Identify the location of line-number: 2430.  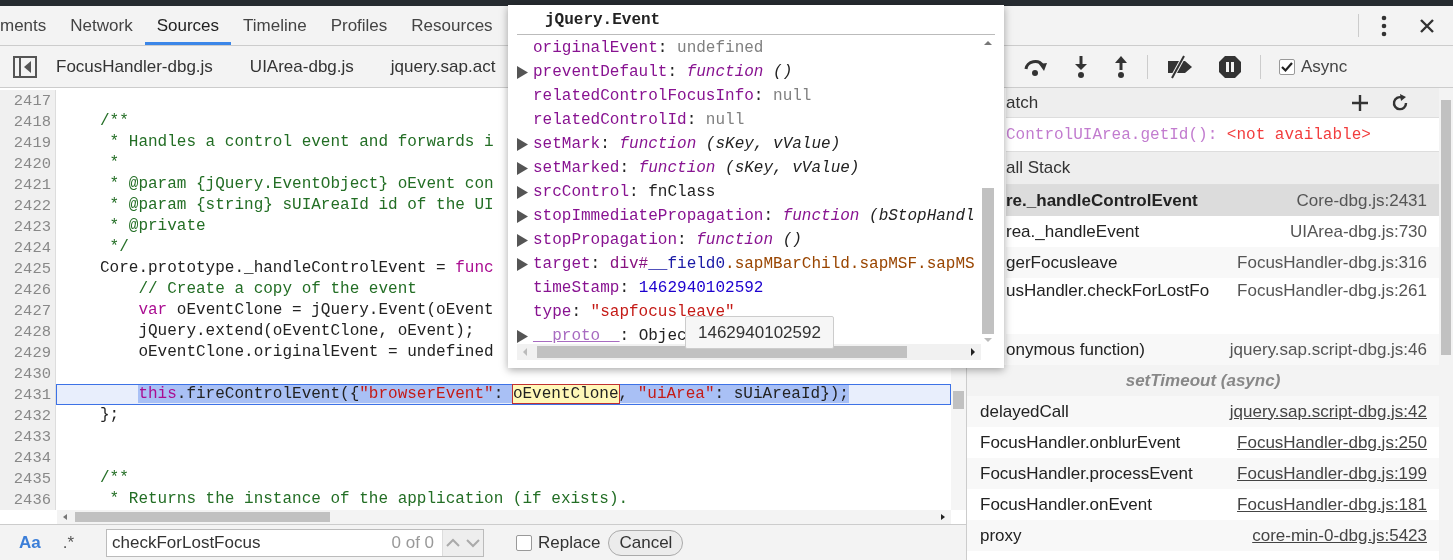
(32, 373).